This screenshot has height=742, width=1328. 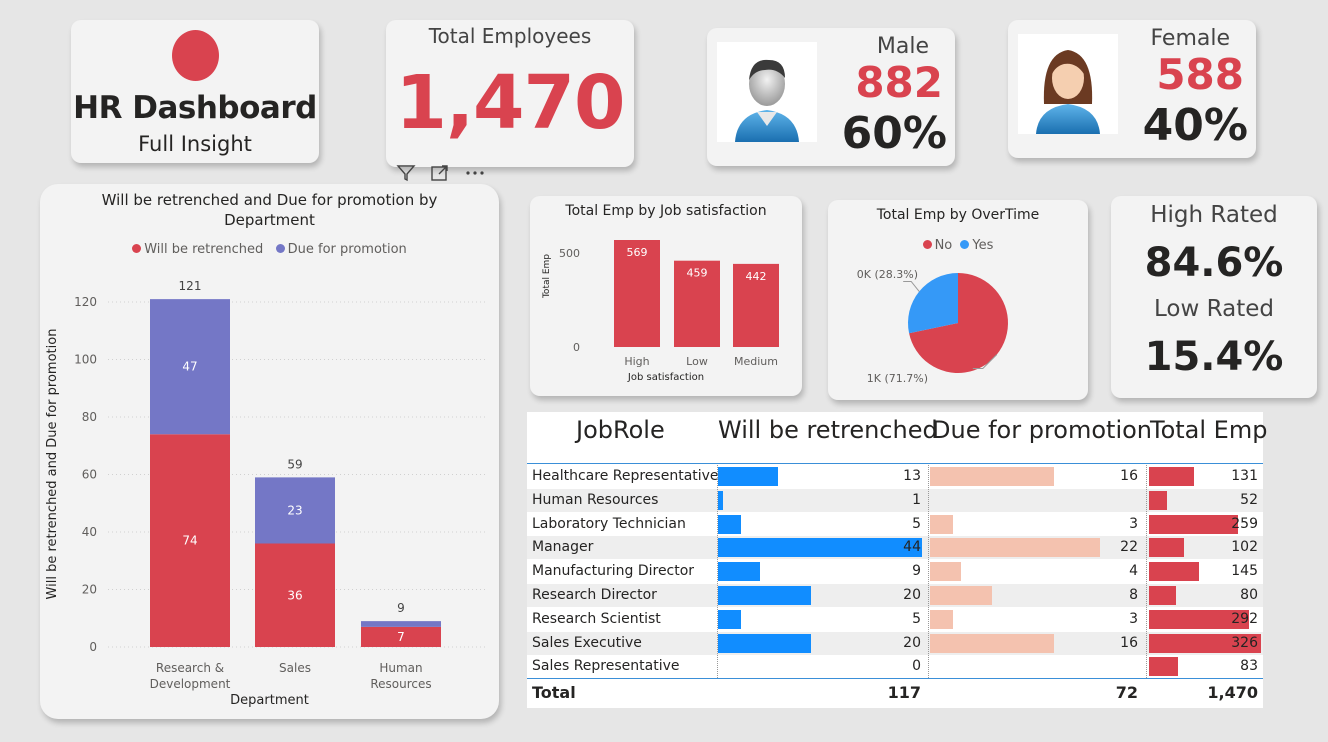 What do you see at coordinates (1244, 618) in the screenshot?
I see `cell-total-emp: 292` at bounding box center [1244, 618].